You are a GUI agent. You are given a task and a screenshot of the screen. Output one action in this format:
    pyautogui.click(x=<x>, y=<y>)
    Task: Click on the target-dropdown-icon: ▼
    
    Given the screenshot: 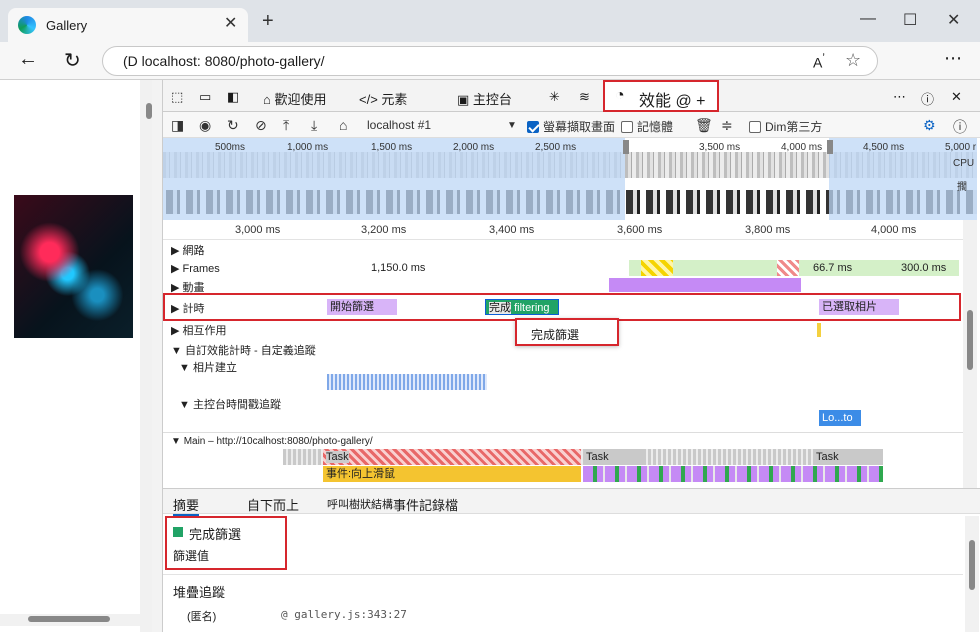 What is the action you would take?
    pyautogui.click(x=512, y=125)
    